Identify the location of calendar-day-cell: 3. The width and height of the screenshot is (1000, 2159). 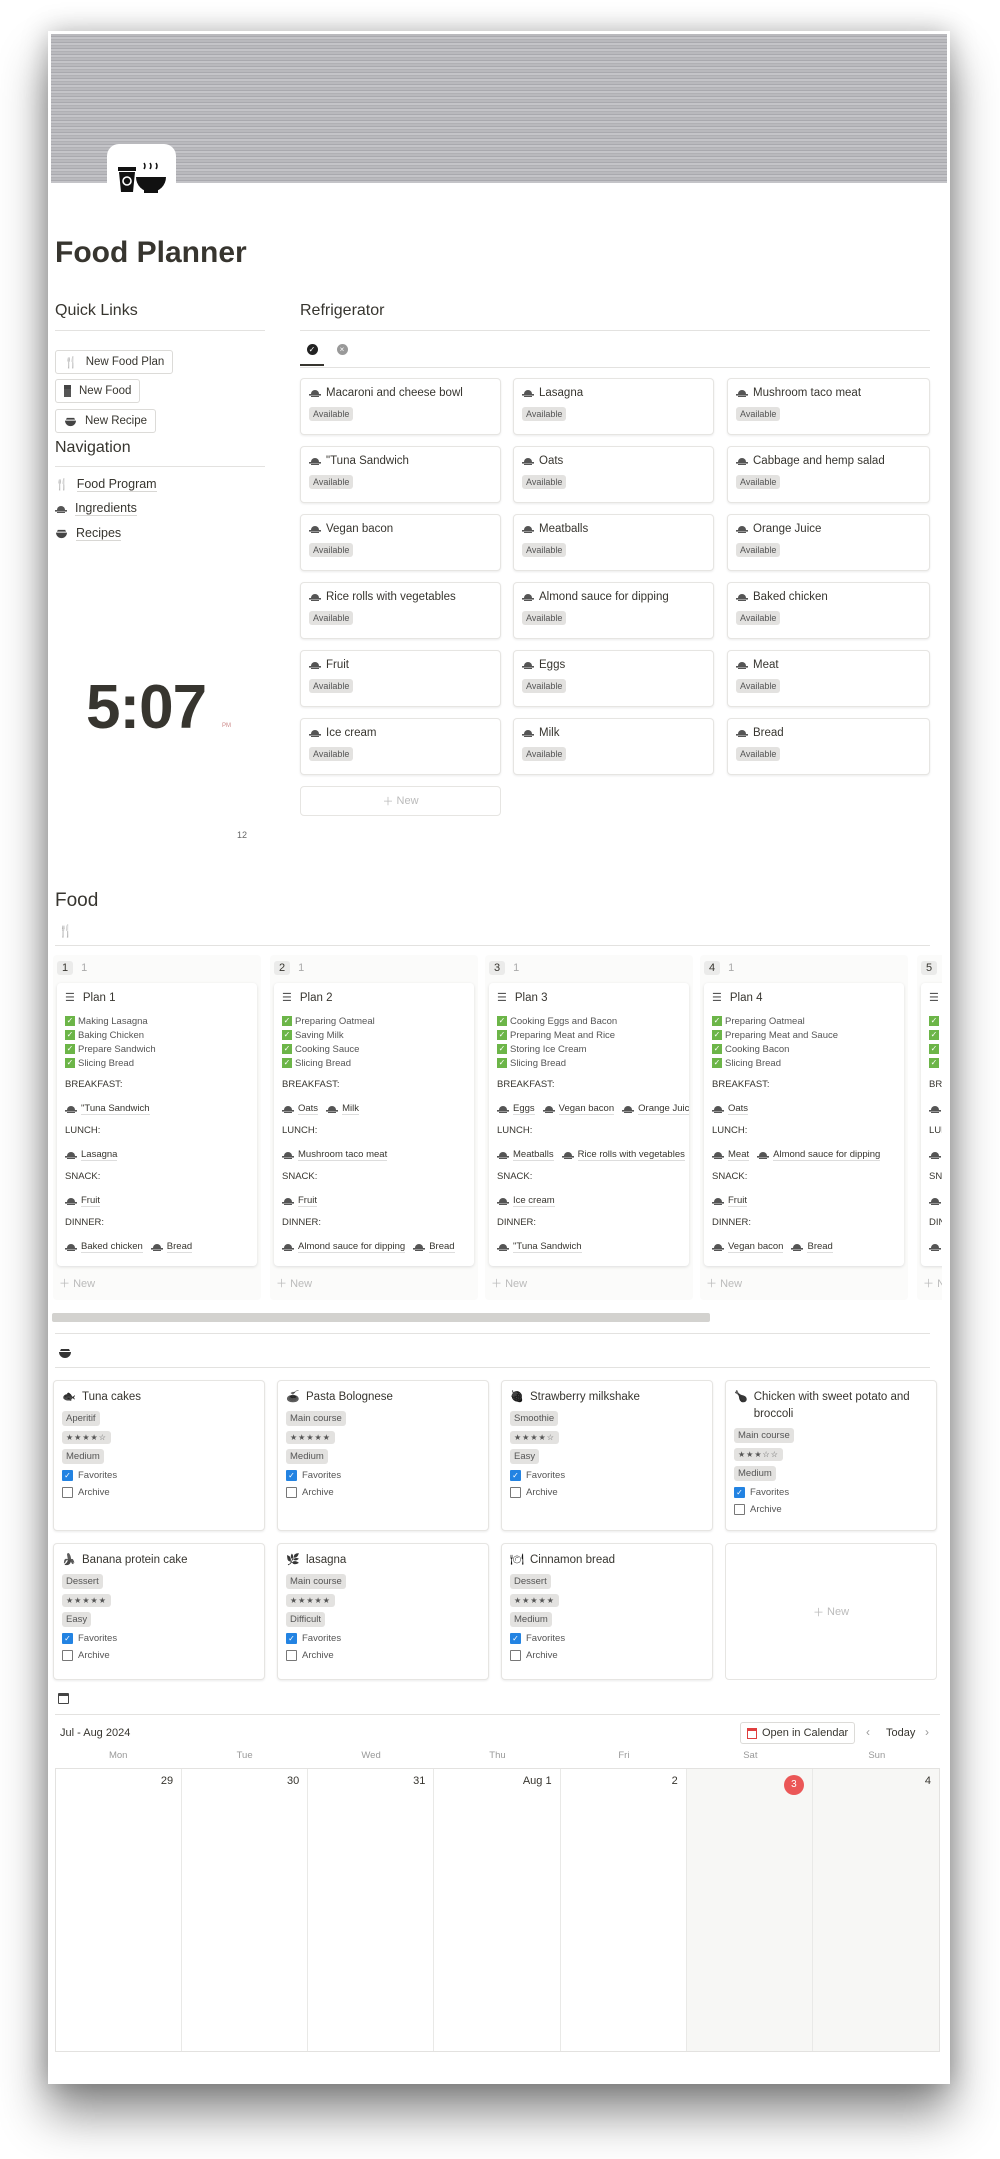
(749, 1910).